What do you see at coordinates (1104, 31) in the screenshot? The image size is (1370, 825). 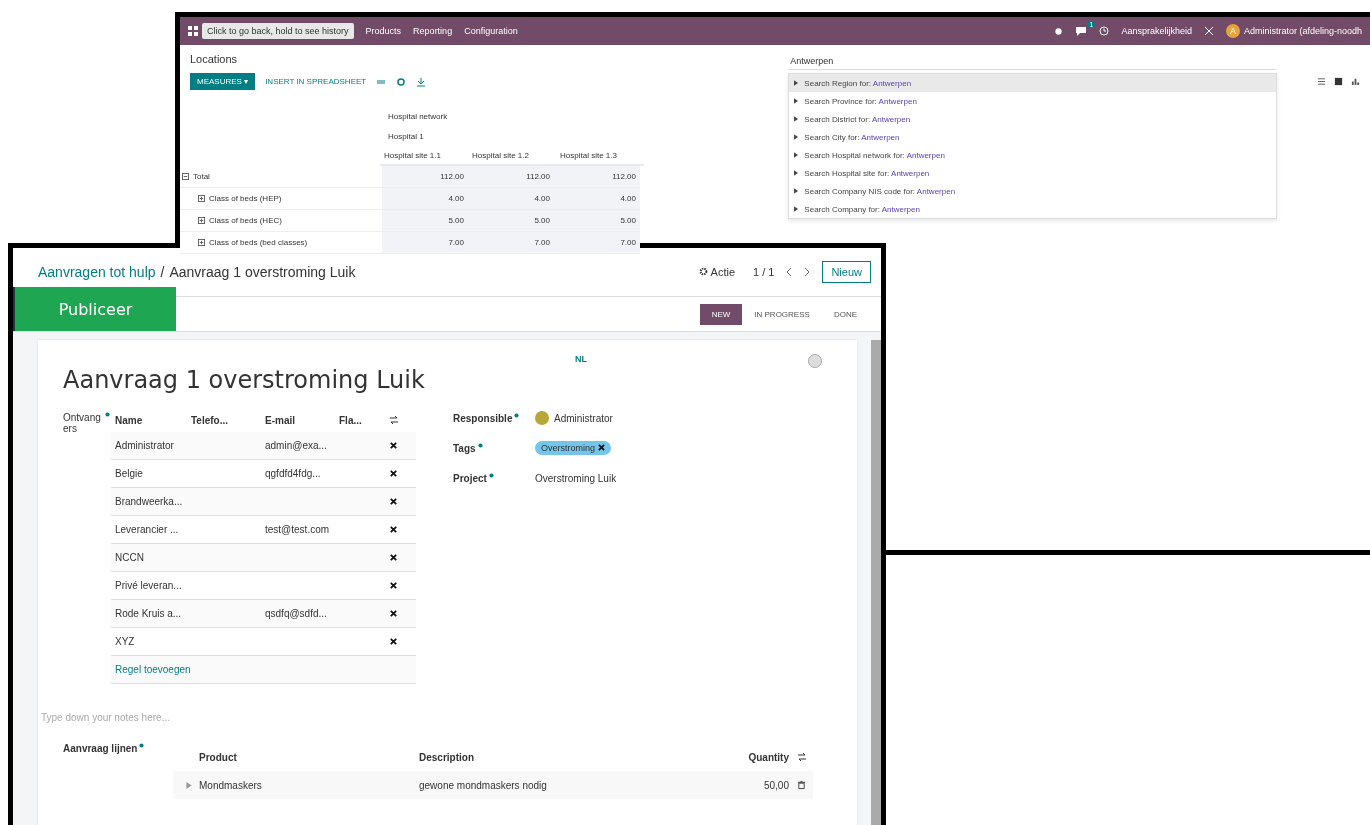 I see `clock-icon` at bounding box center [1104, 31].